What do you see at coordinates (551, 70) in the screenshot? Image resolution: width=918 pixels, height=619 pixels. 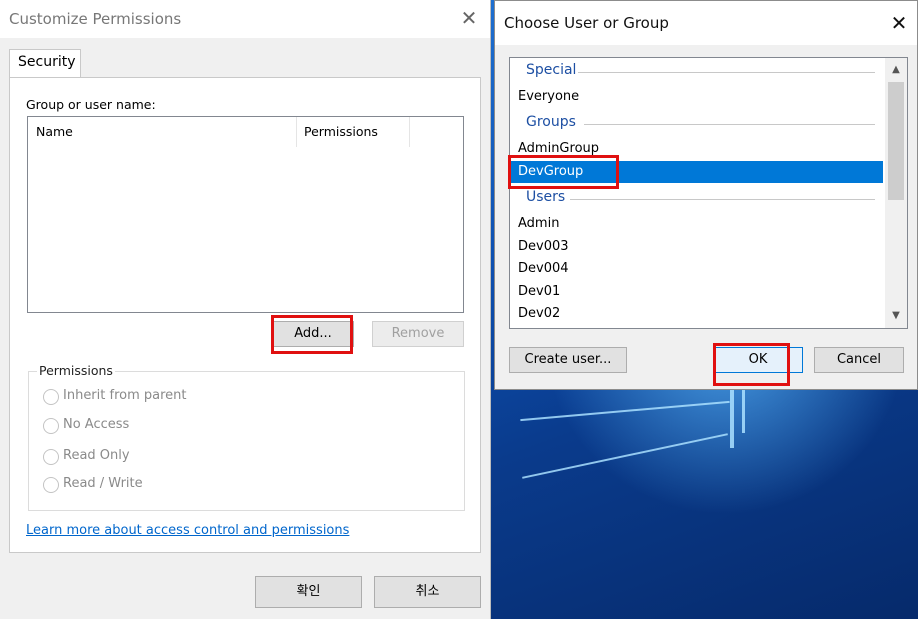 I see `section-label: Special` at bounding box center [551, 70].